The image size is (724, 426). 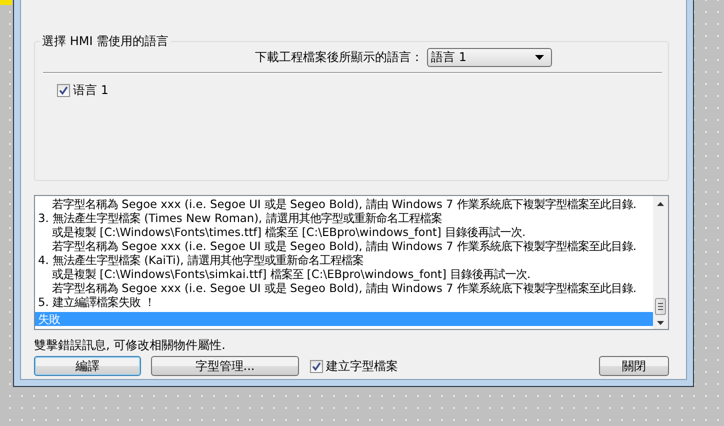 What do you see at coordinates (344, 302) in the screenshot?
I see `message-line: 5. 建立編譯檔案失敗 ！` at bounding box center [344, 302].